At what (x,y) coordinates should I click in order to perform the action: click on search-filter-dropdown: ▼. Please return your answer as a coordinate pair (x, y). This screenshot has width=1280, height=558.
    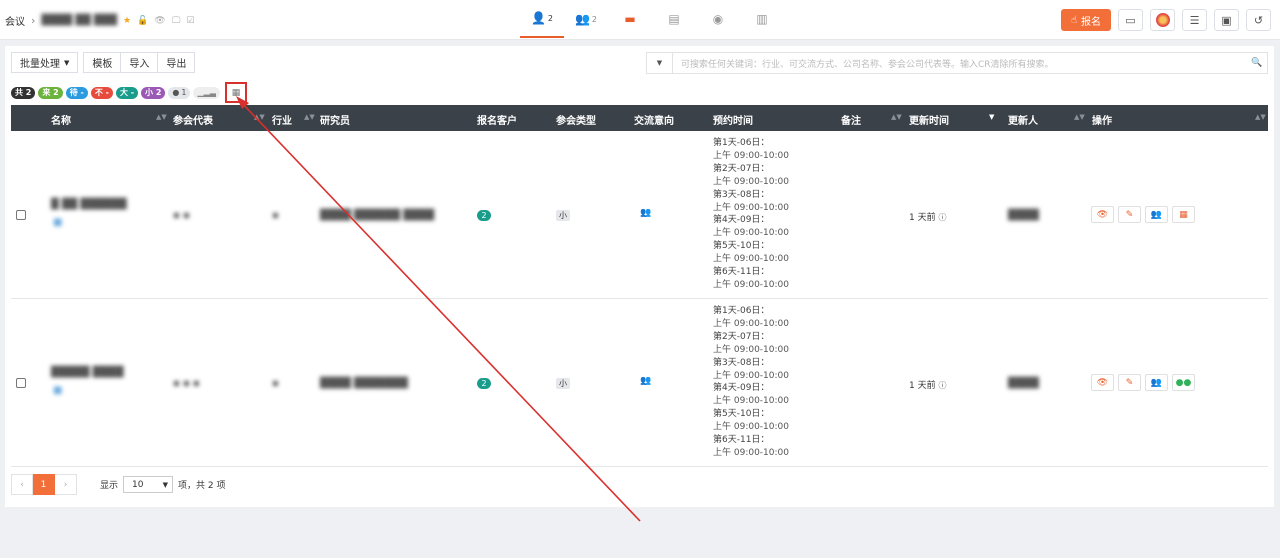
    Looking at the image, I should click on (660, 63).